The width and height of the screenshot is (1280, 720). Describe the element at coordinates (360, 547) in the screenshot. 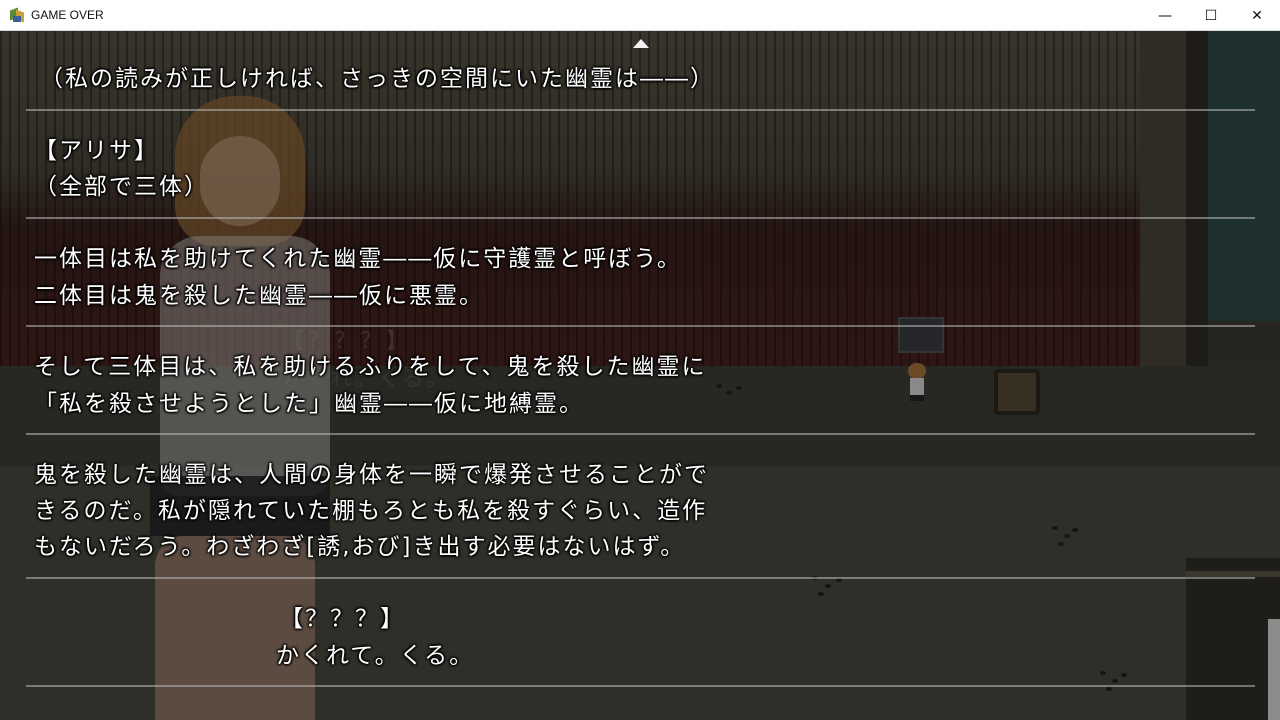

I see `log-line: もないだろう。わざわざ[誘,おび]き出す必要はないはず。` at that location.